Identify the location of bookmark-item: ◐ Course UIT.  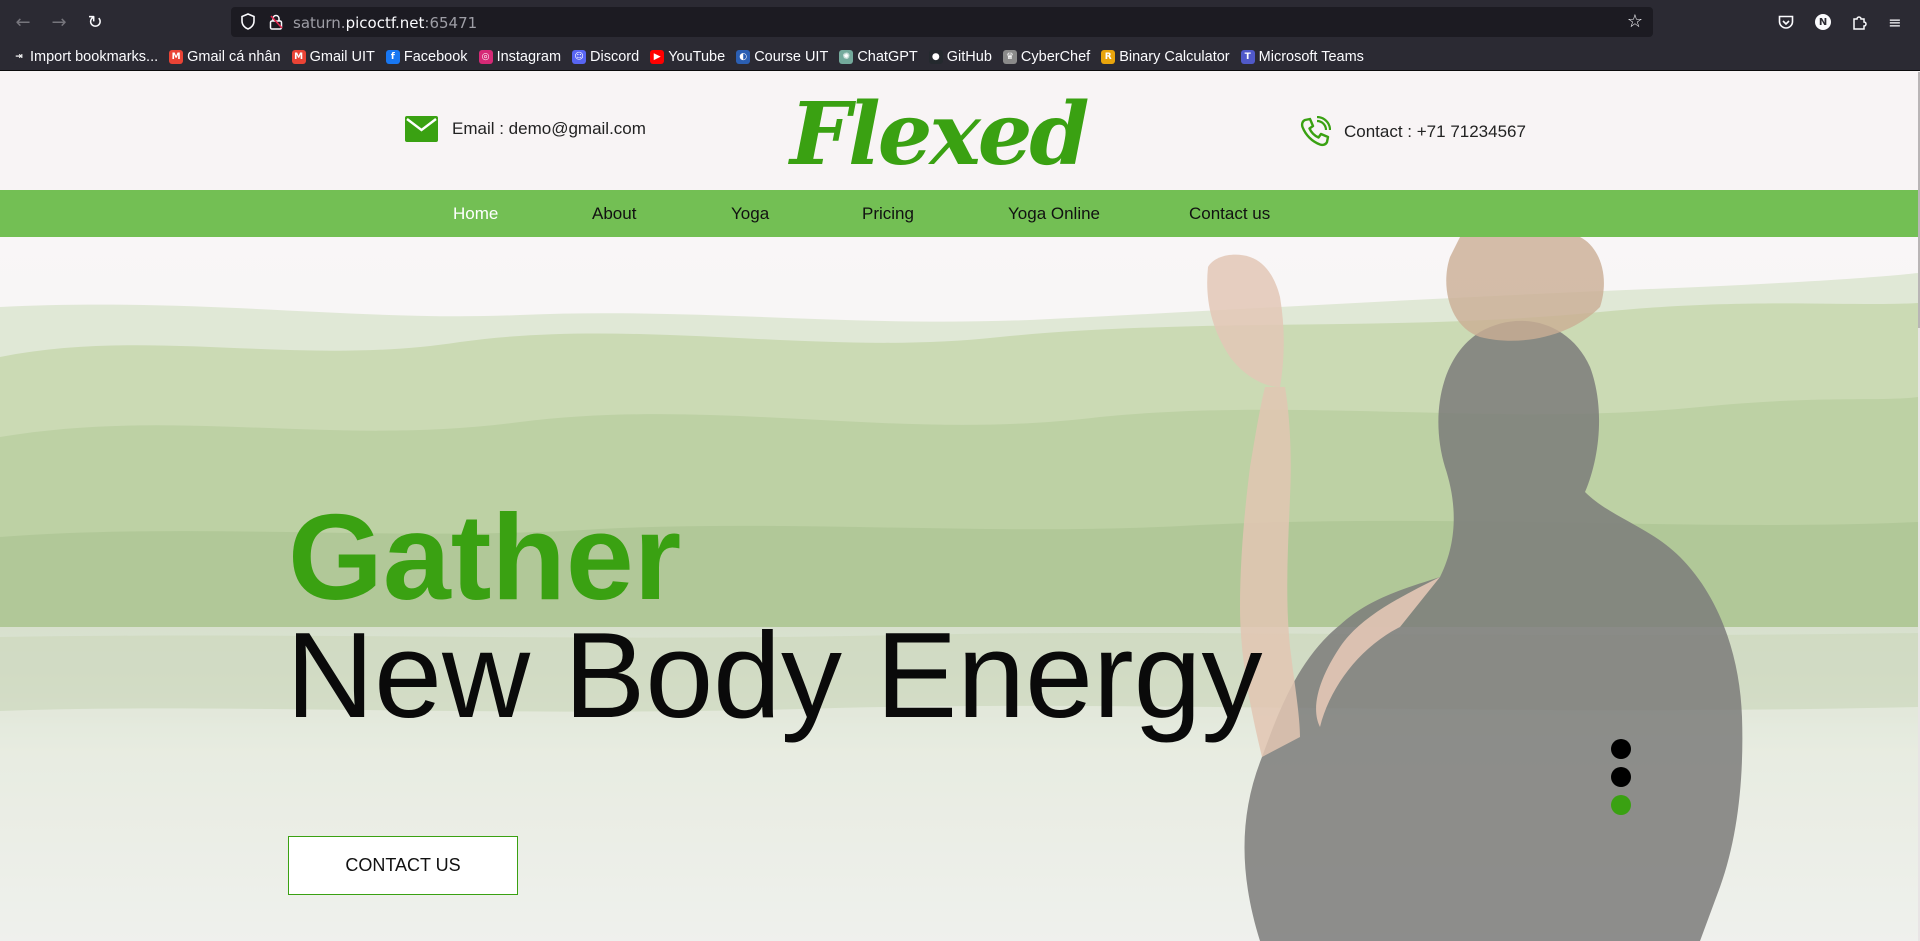
(782, 57).